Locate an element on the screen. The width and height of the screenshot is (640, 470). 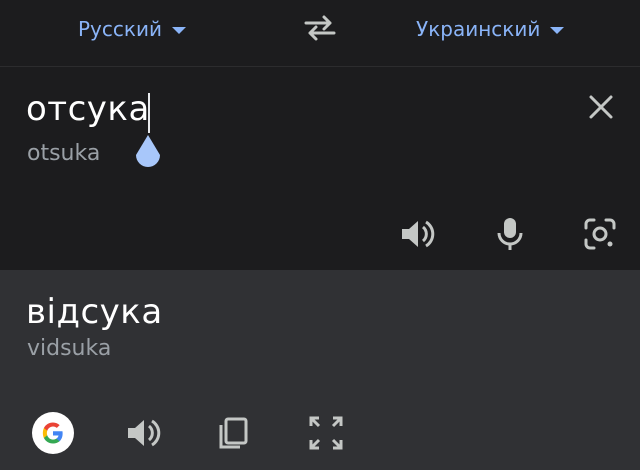
text-cursor is located at coordinates (149, 113).